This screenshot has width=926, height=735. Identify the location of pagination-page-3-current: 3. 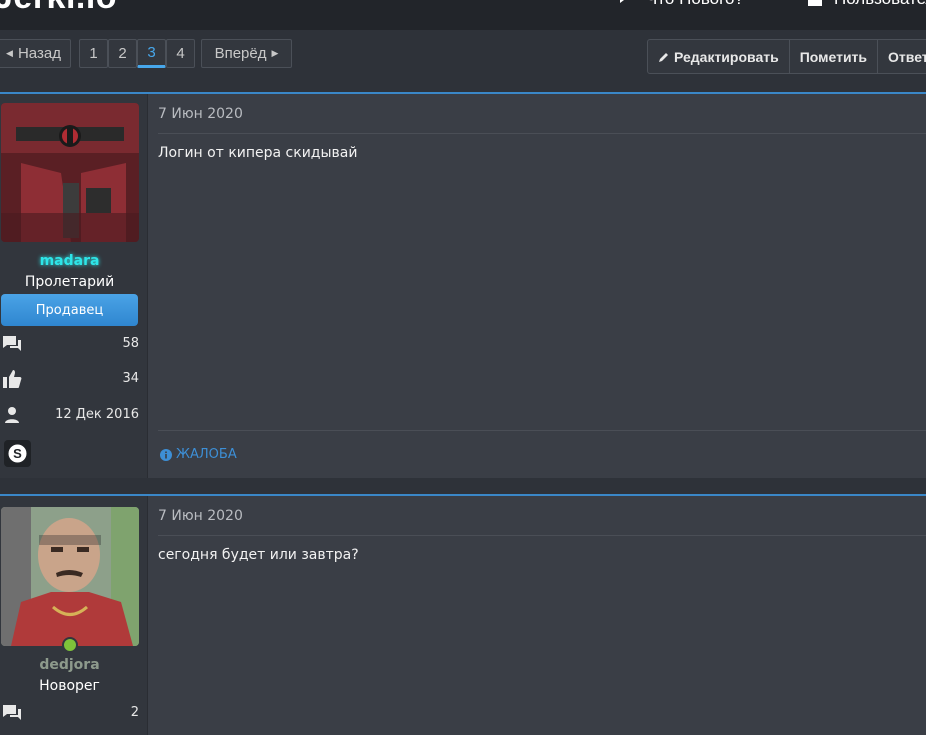
(151, 53).